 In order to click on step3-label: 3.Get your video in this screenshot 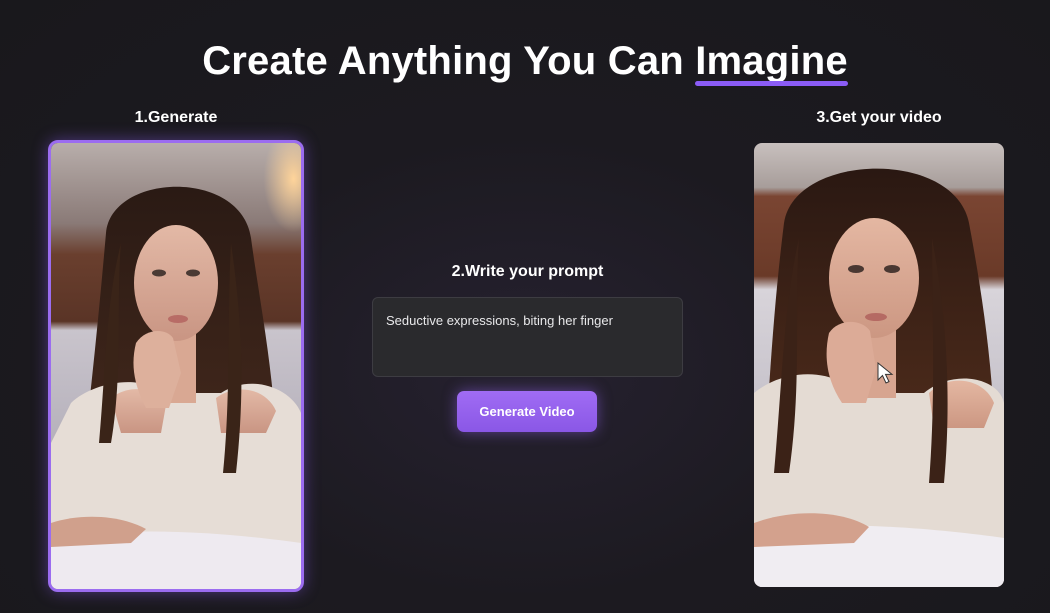, I will do `click(879, 117)`.